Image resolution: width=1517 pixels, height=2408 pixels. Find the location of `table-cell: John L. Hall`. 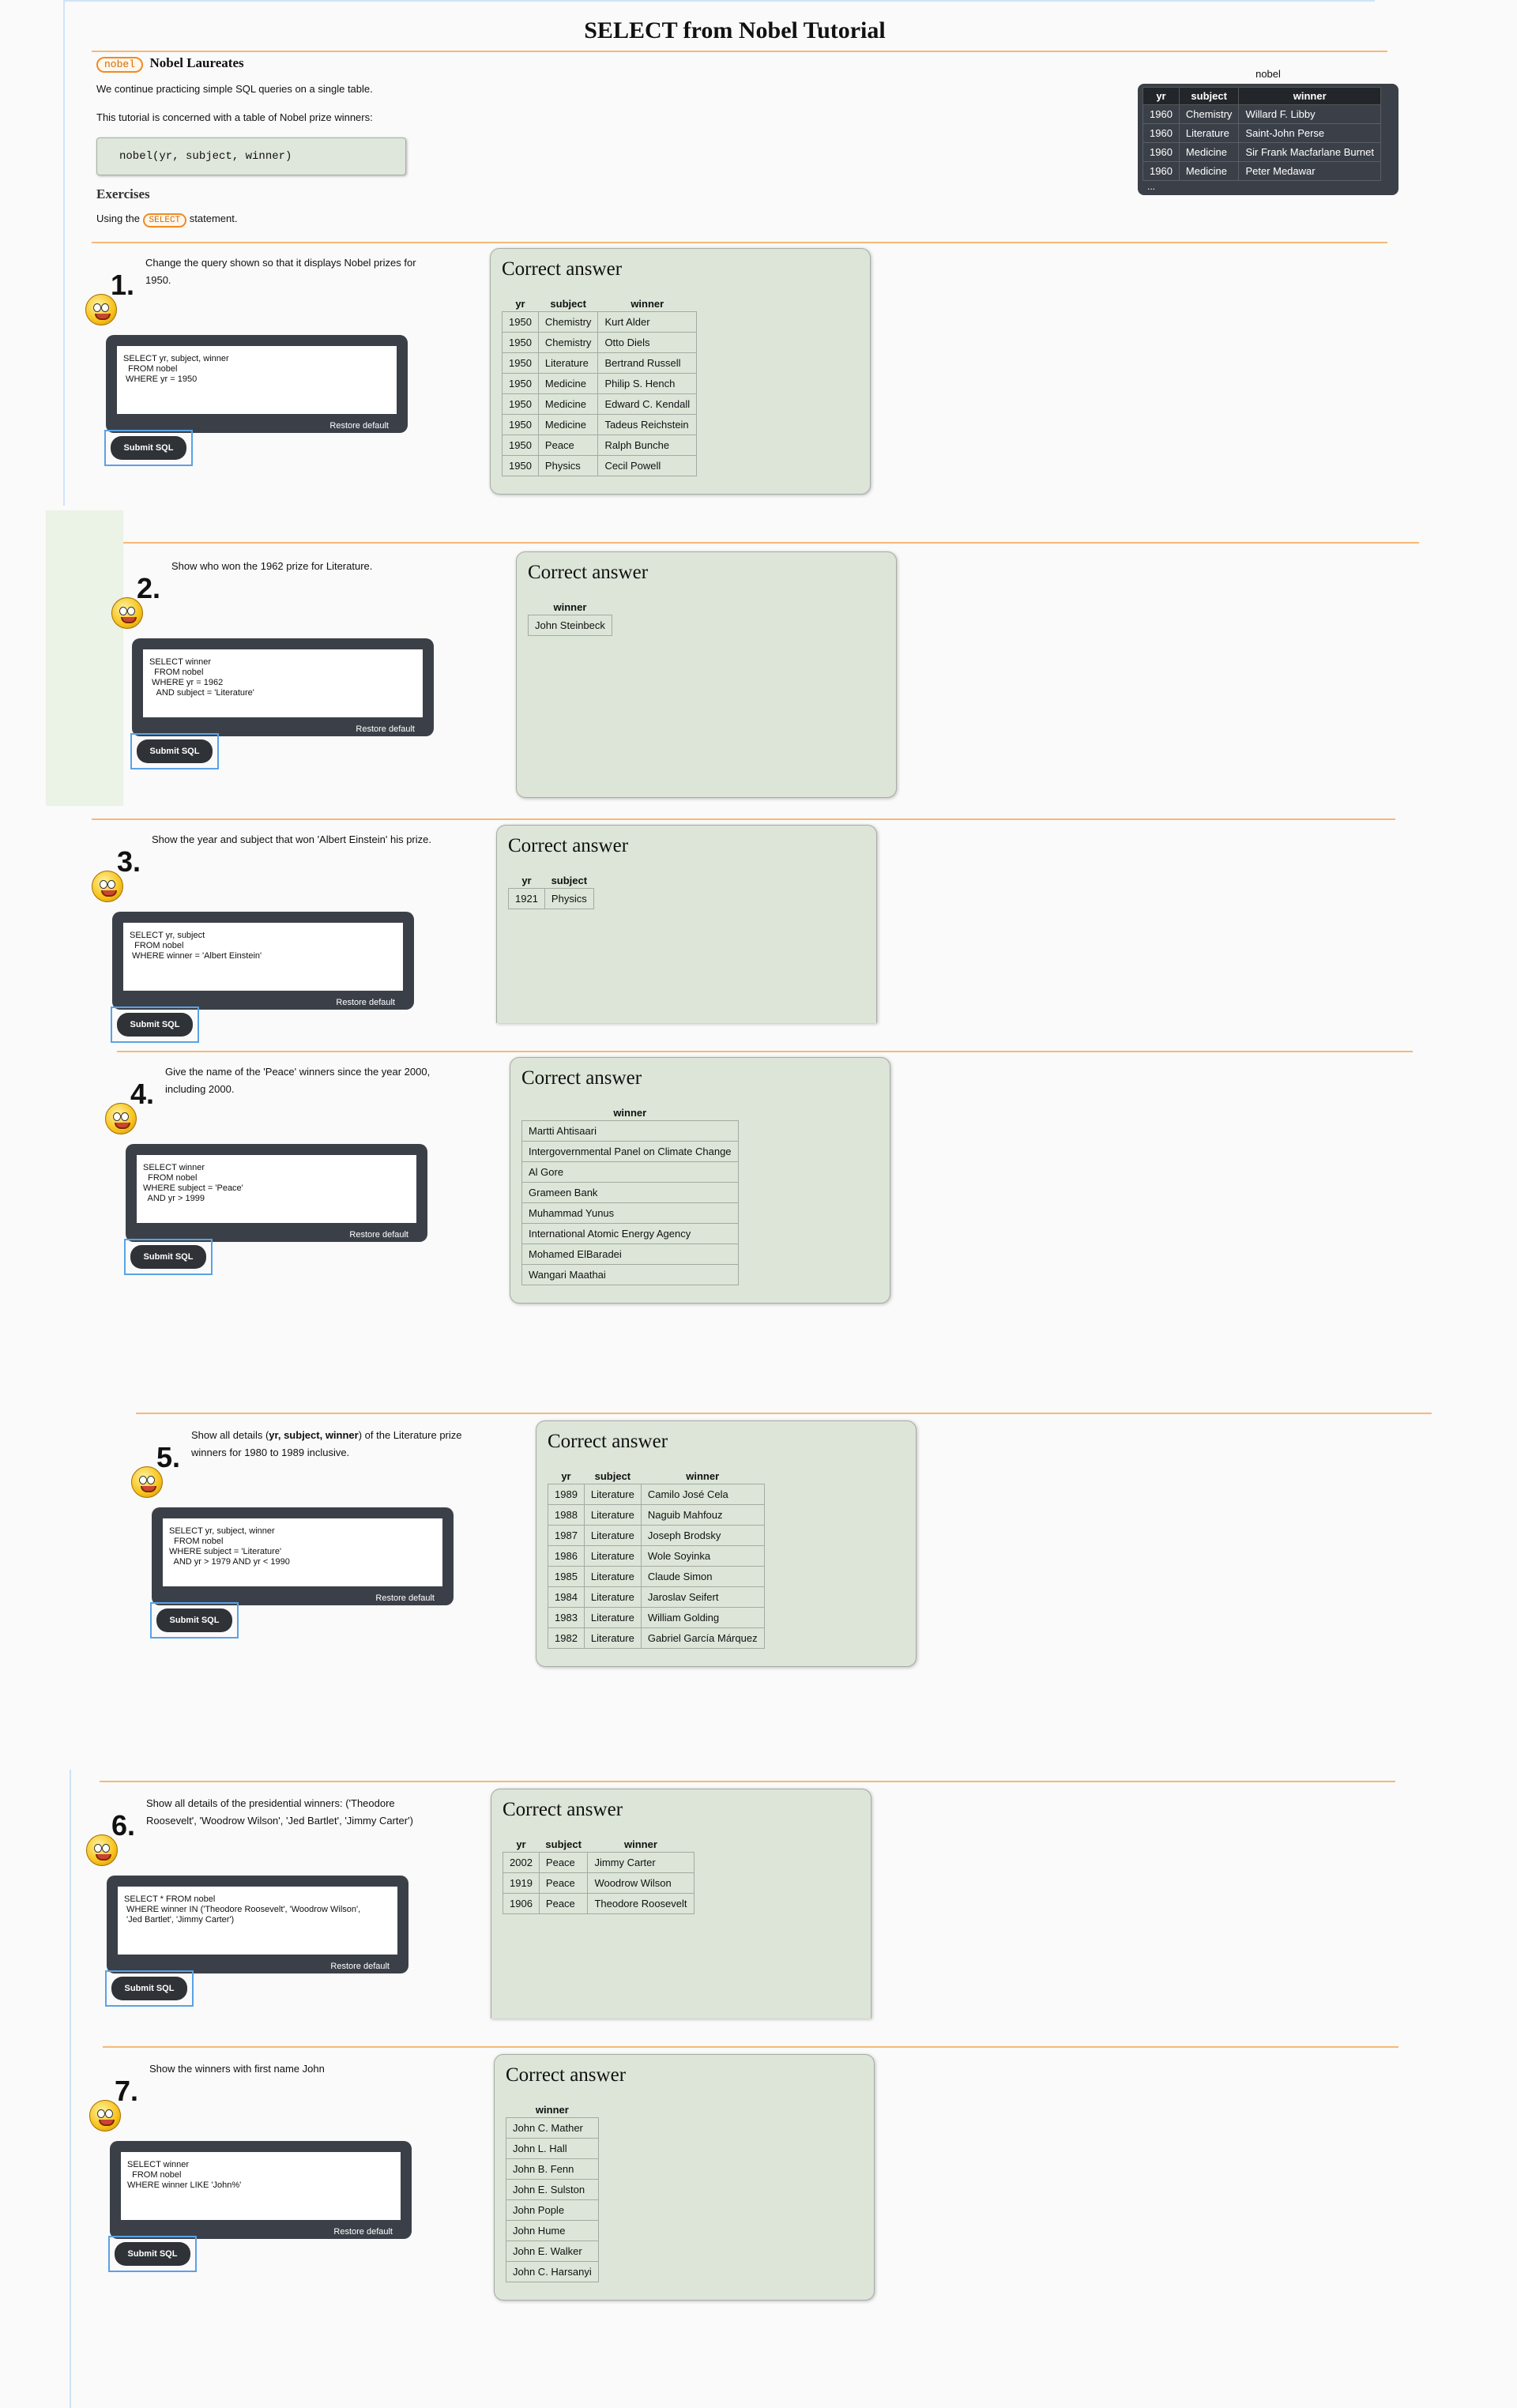

table-cell: John L. Hall is located at coordinates (553, 2148).